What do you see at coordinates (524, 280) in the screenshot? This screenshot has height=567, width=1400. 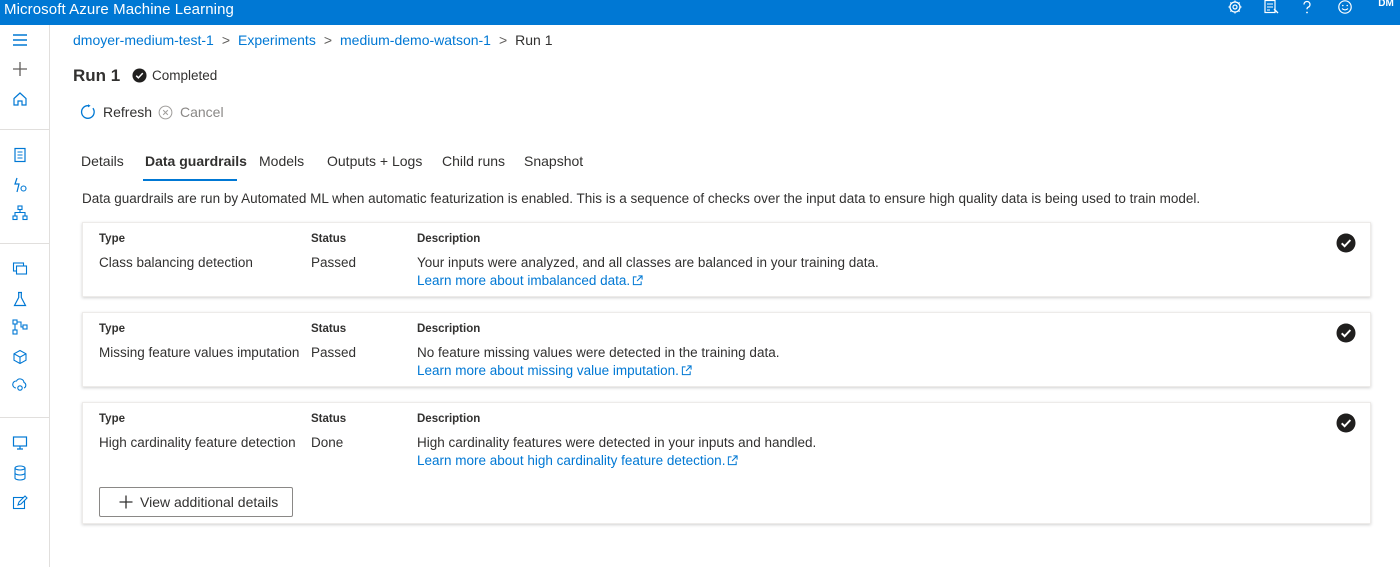 I see `learn-more-text: Learn more about imbalanced data.` at bounding box center [524, 280].